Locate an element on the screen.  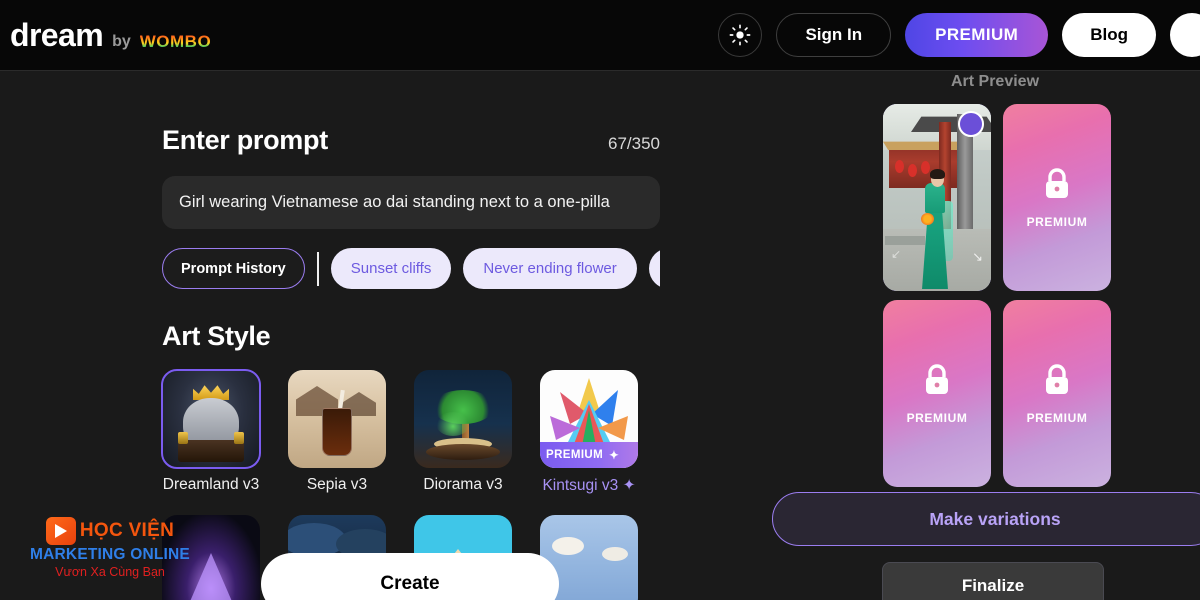
char-counter: 67/350 is located at coordinates (634, 143).